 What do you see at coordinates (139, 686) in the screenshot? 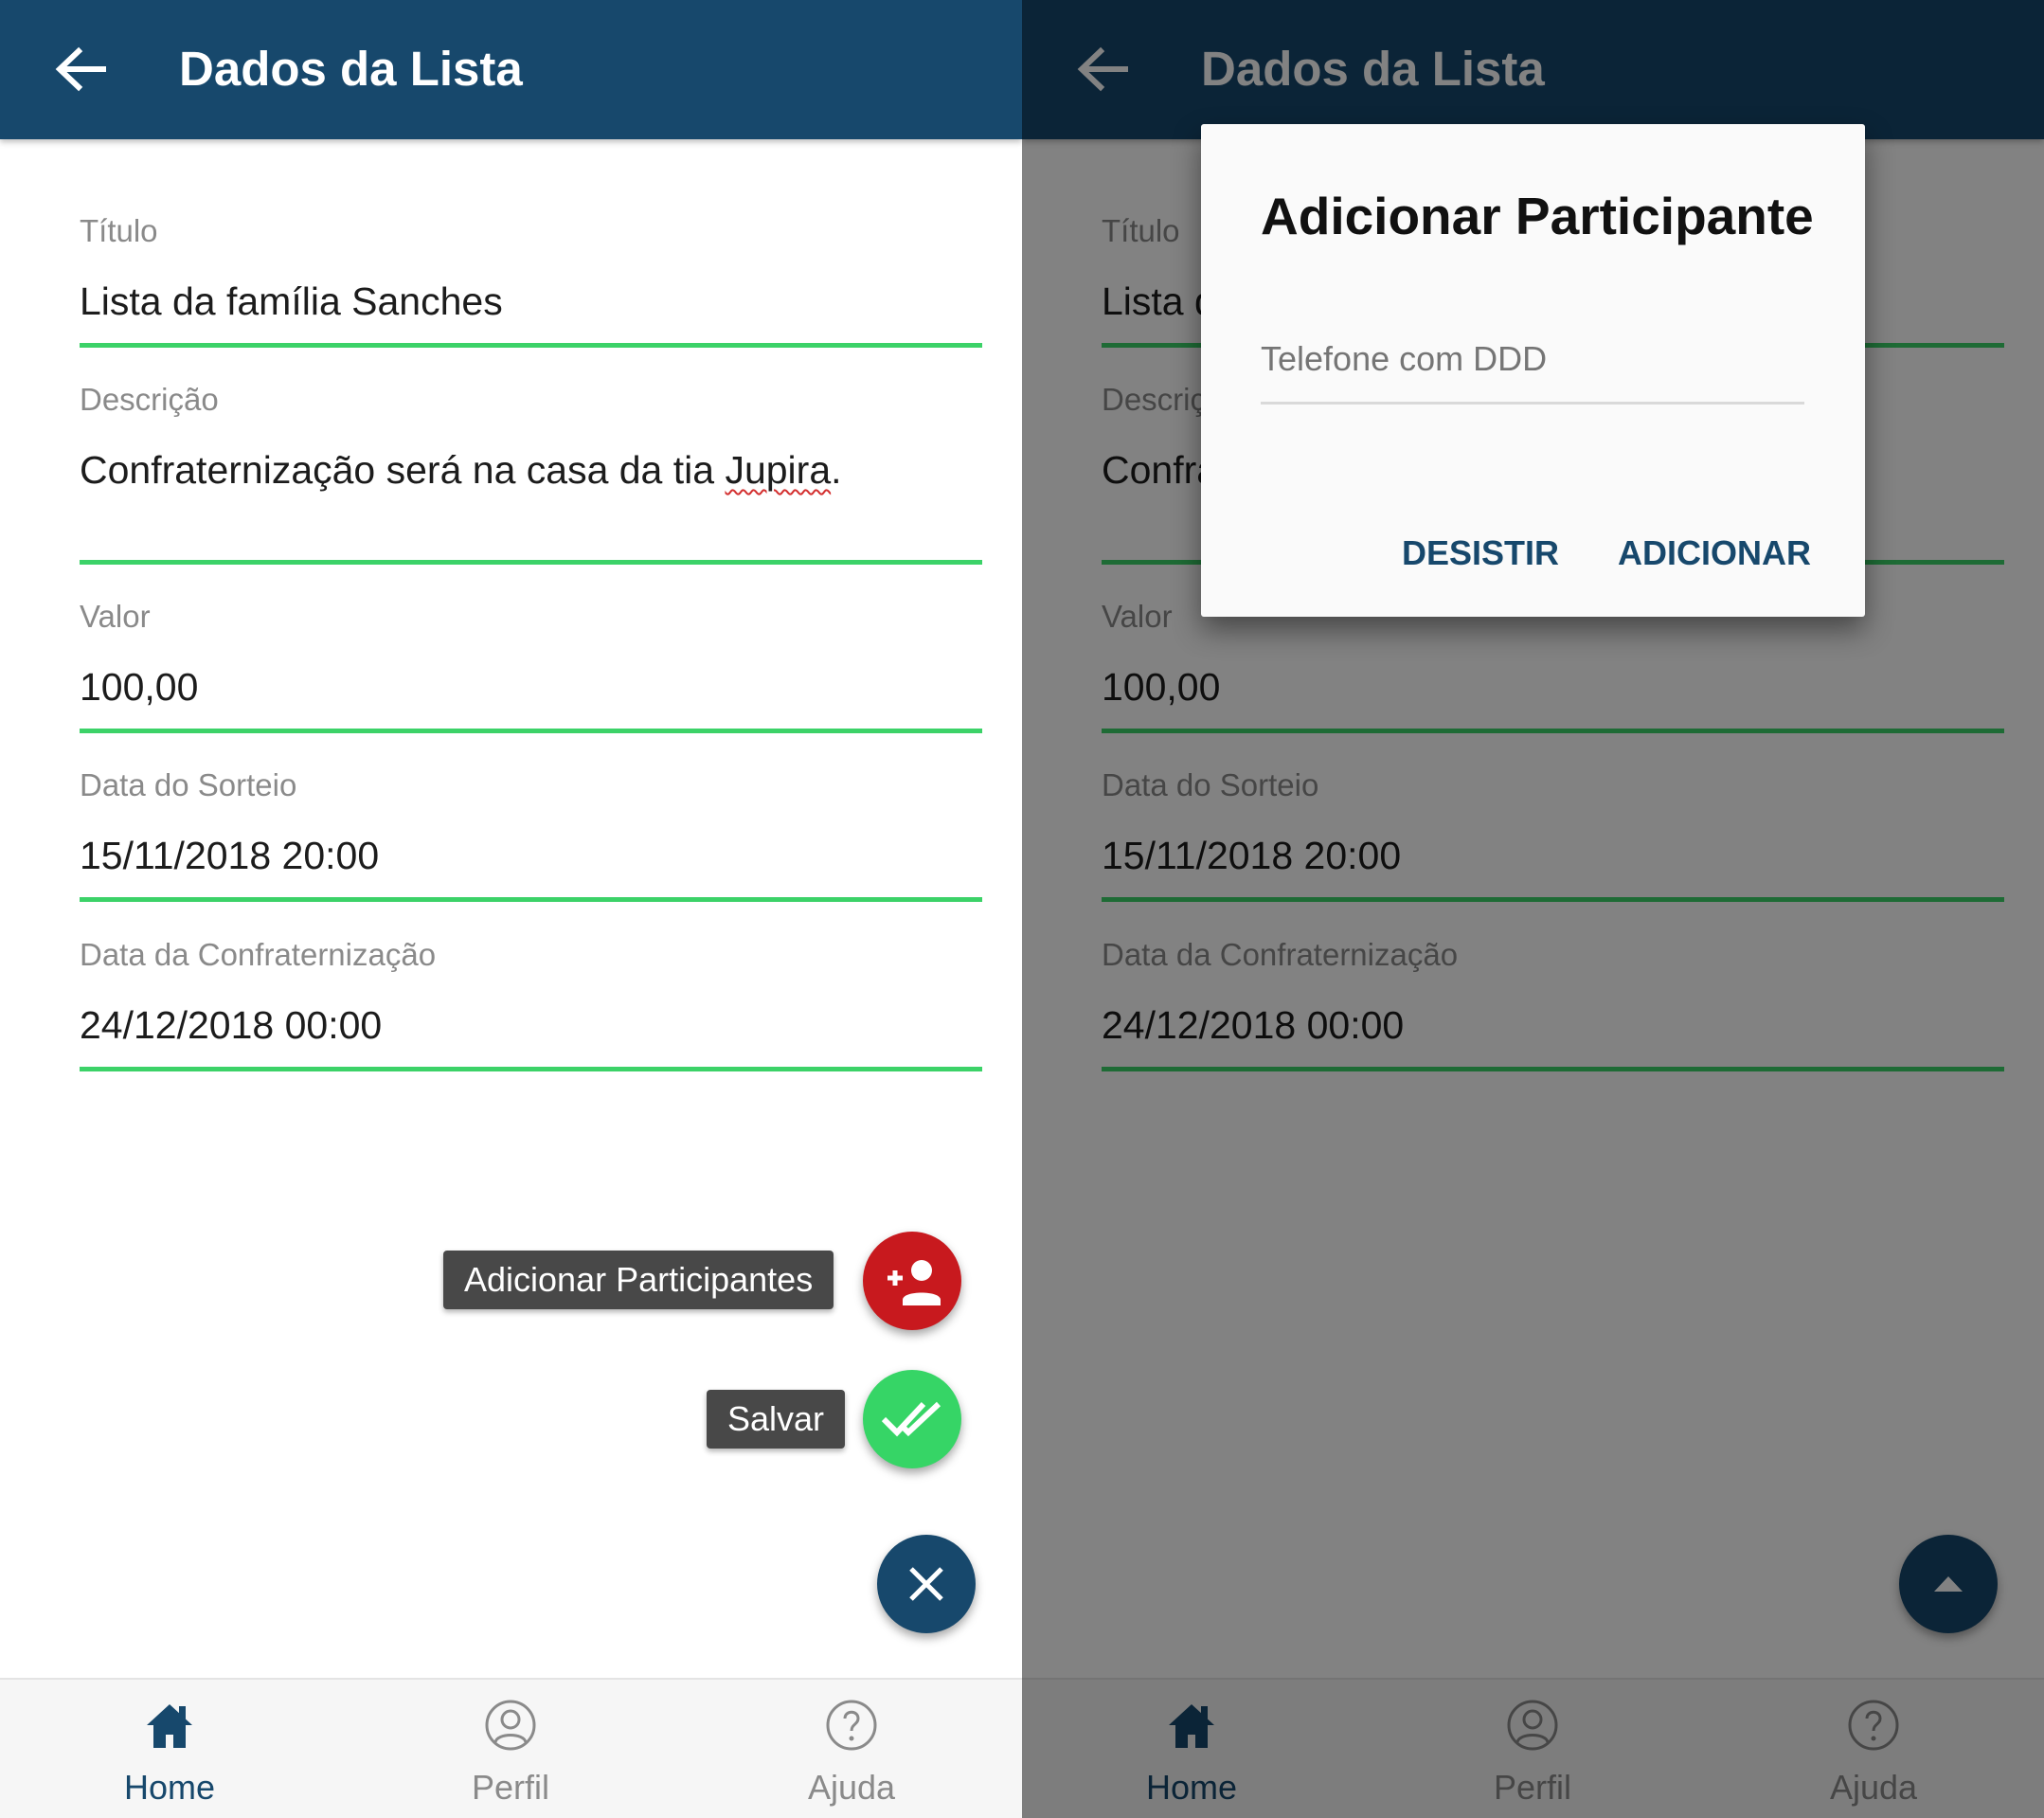
I see `value-value: 100,00` at bounding box center [139, 686].